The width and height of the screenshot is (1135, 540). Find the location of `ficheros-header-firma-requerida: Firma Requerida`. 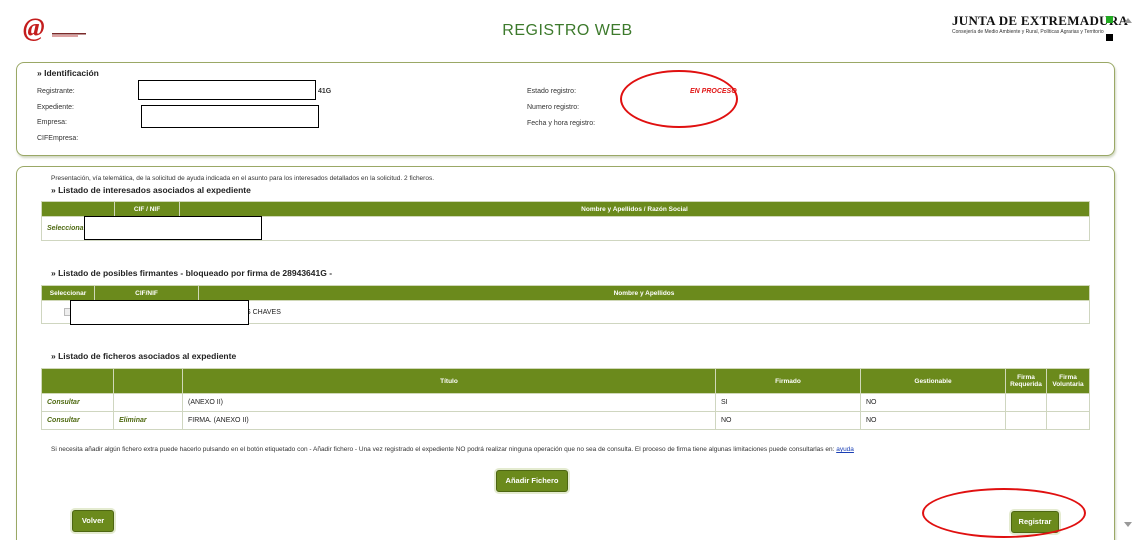

ficheros-header-firma-requerida: Firma Requerida is located at coordinates (1026, 381).